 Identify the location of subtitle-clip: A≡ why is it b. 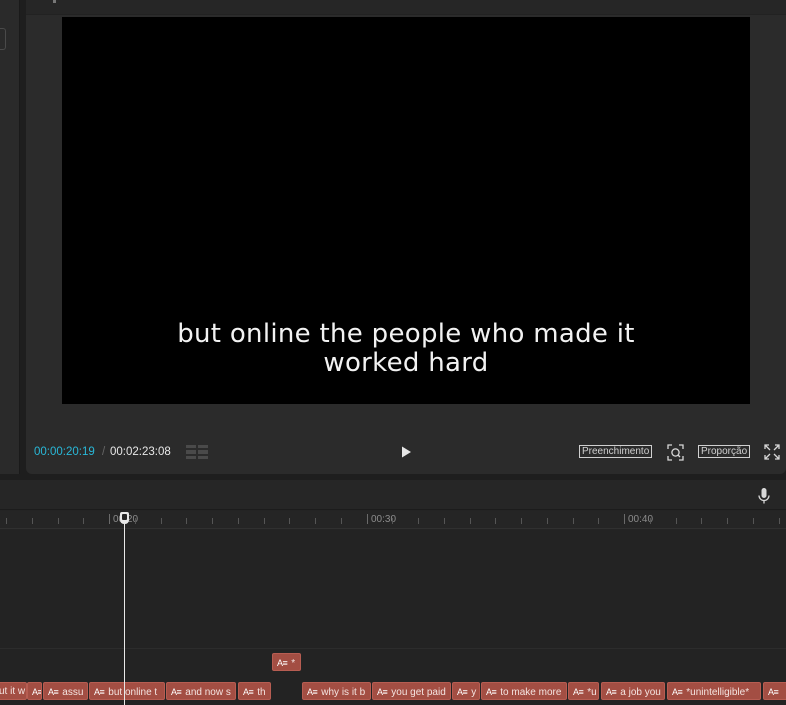
(336, 691).